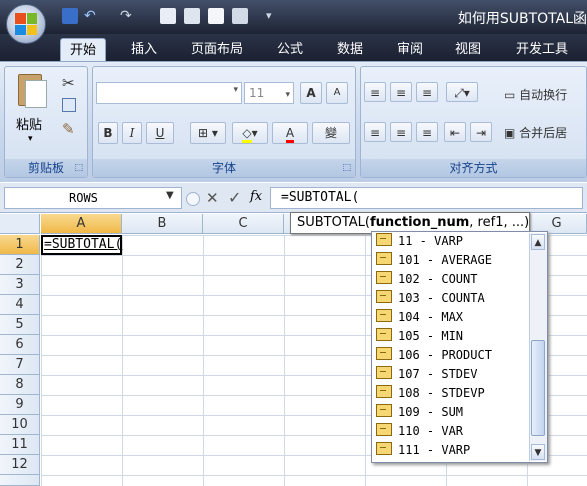 The height and width of the screenshot is (486, 587). Describe the element at coordinates (240, 16) in the screenshot. I see `camera-icon` at that location.